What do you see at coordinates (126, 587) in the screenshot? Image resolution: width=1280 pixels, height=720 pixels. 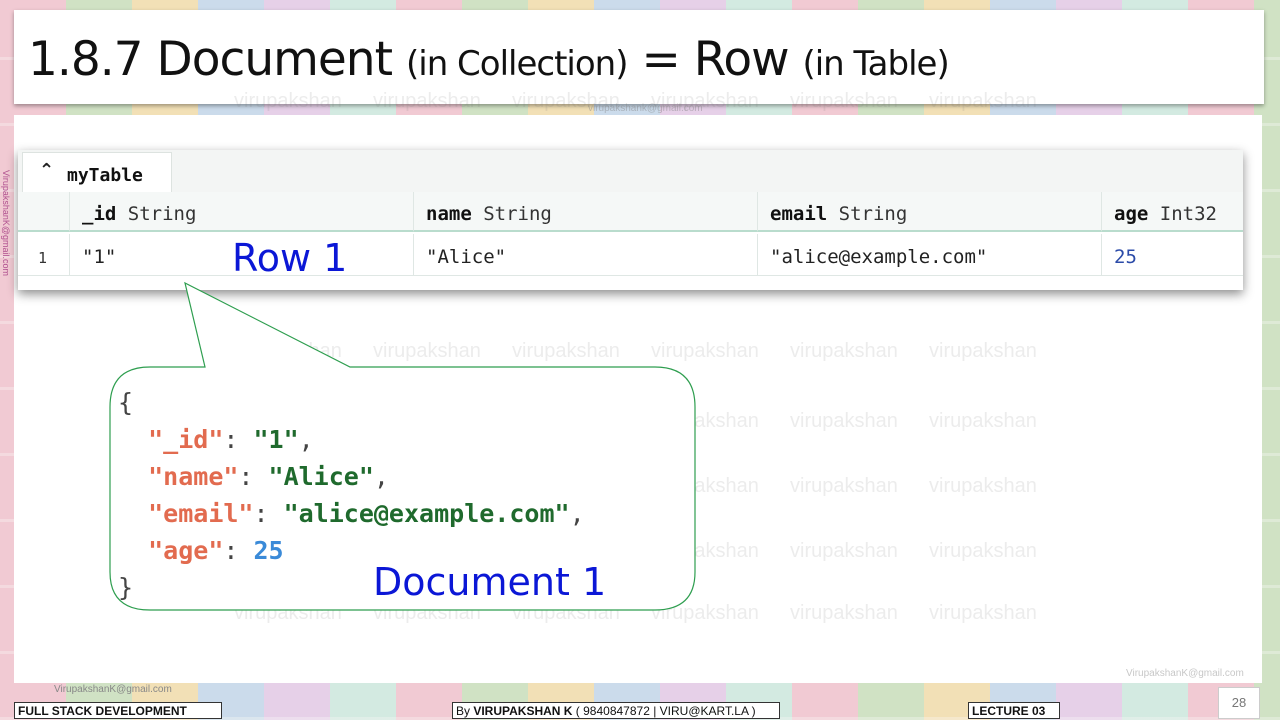 I see `json-close-brace: }` at bounding box center [126, 587].